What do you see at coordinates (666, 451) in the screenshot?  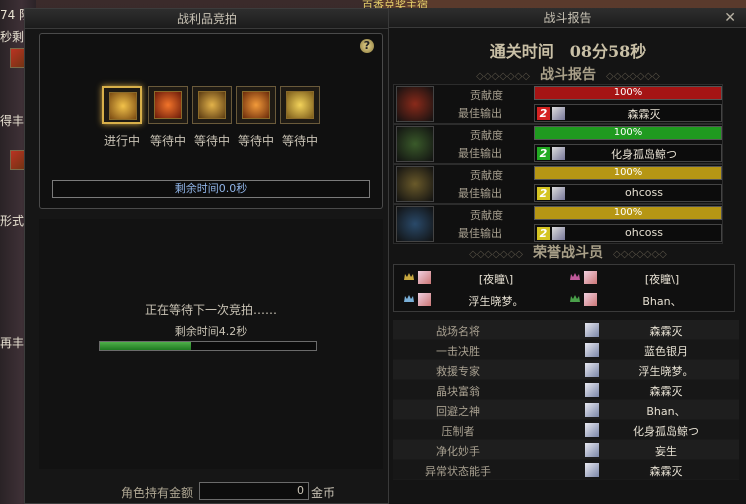 I see `award-winner: 妄生` at bounding box center [666, 451].